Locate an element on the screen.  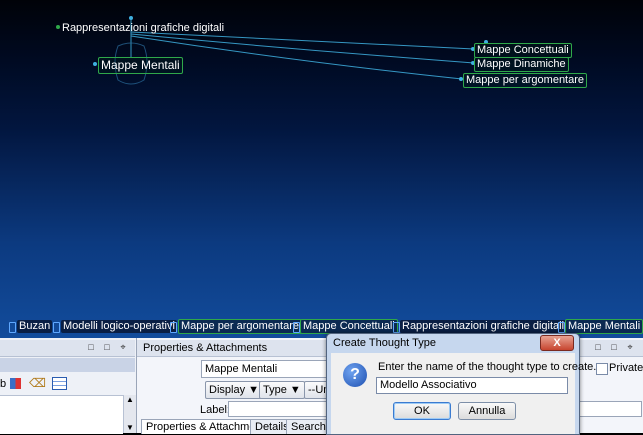
pinned-thought: Mappe Concettuali is located at coordinates (349, 326).